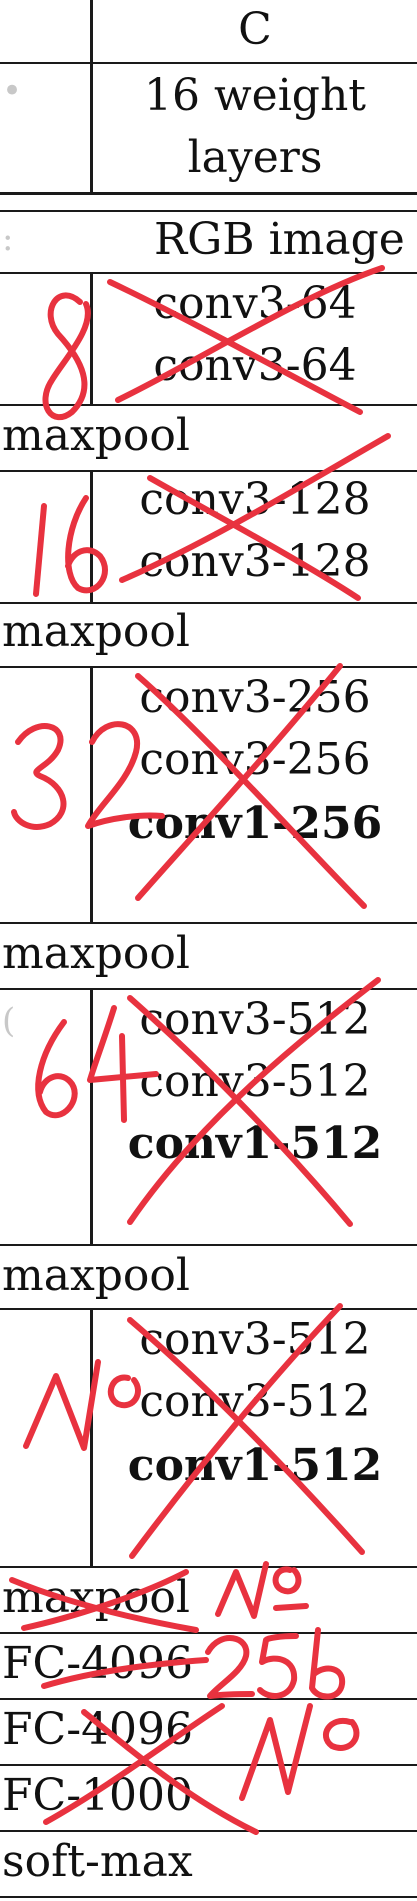 The image size is (417, 1901). I want to click on input-row-label: RGB image, so click(279, 239).